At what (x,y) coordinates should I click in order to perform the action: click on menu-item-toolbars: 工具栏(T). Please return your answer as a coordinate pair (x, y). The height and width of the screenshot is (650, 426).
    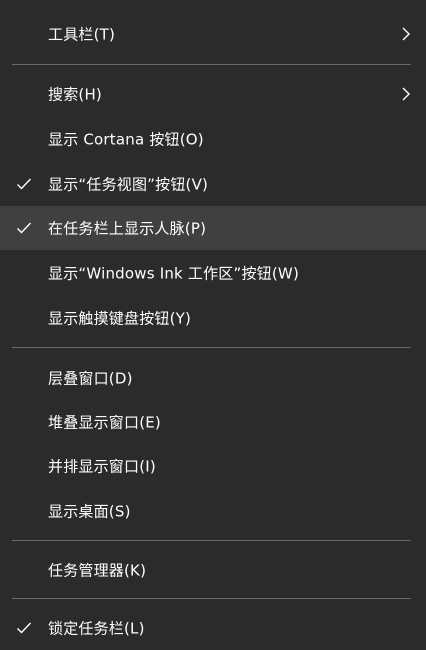
    Looking at the image, I should click on (213, 34).